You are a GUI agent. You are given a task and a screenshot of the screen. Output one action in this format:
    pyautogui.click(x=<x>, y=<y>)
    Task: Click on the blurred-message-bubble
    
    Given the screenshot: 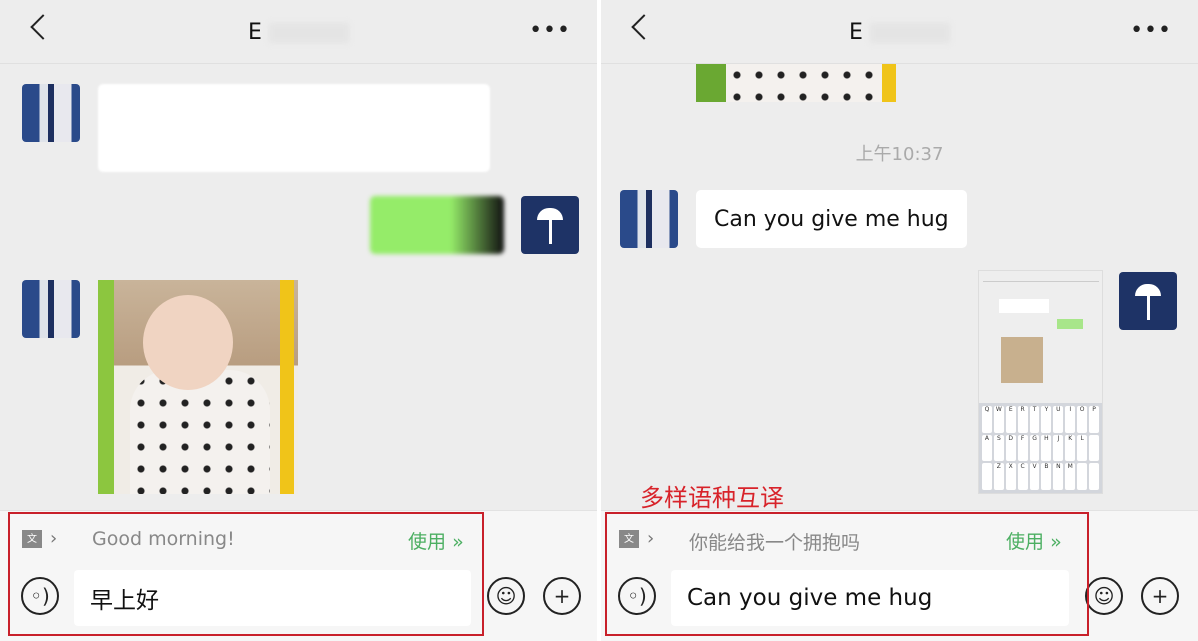 What is the action you would take?
    pyautogui.click(x=294, y=128)
    